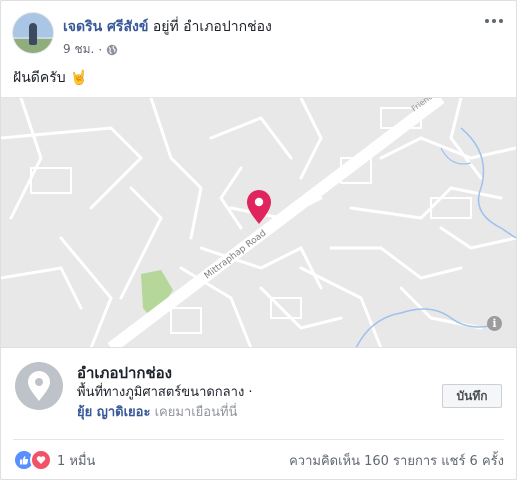 This screenshot has height=480, width=517. What do you see at coordinates (50, 78) in the screenshot?
I see `post-text: ฝันดีครับ 🤘` at bounding box center [50, 78].